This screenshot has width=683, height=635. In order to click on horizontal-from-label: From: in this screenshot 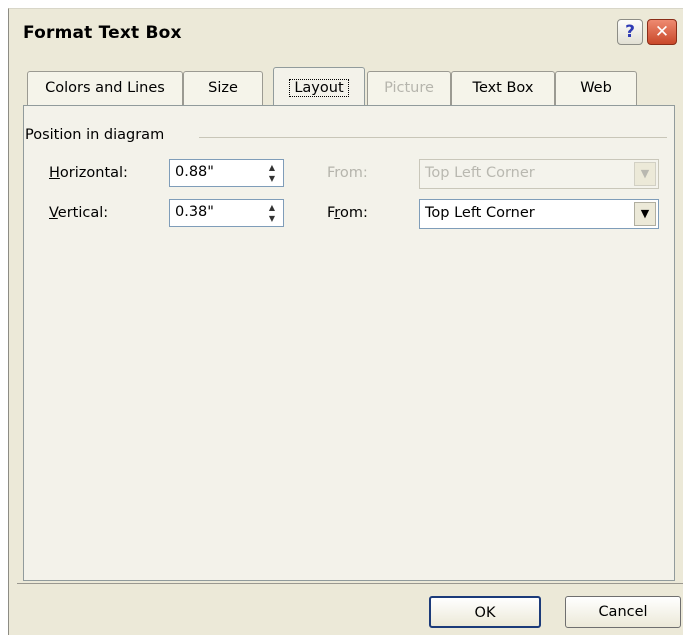, I will do `click(347, 173)`.